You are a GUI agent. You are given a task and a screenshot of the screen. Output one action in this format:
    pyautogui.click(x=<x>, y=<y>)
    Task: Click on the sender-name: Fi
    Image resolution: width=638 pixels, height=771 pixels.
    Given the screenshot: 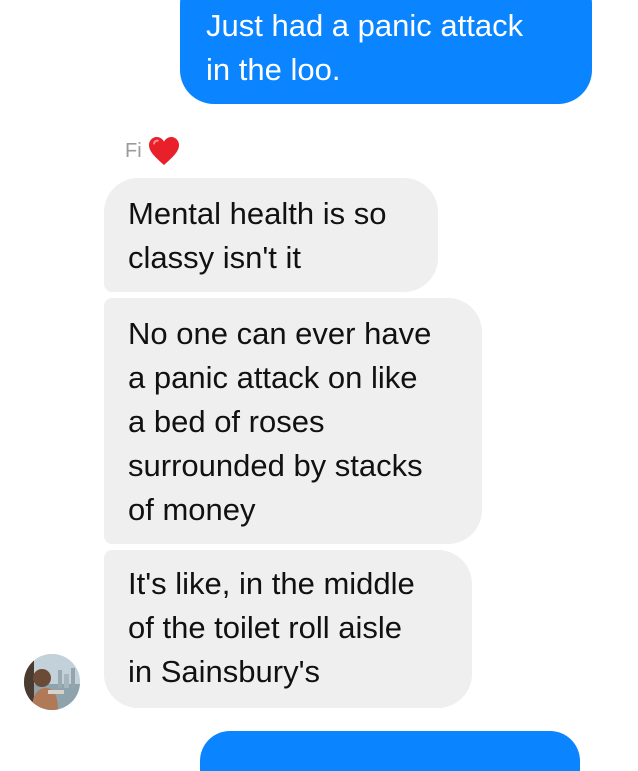 What is the action you would take?
    pyautogui.click(x=133, y=150)
    